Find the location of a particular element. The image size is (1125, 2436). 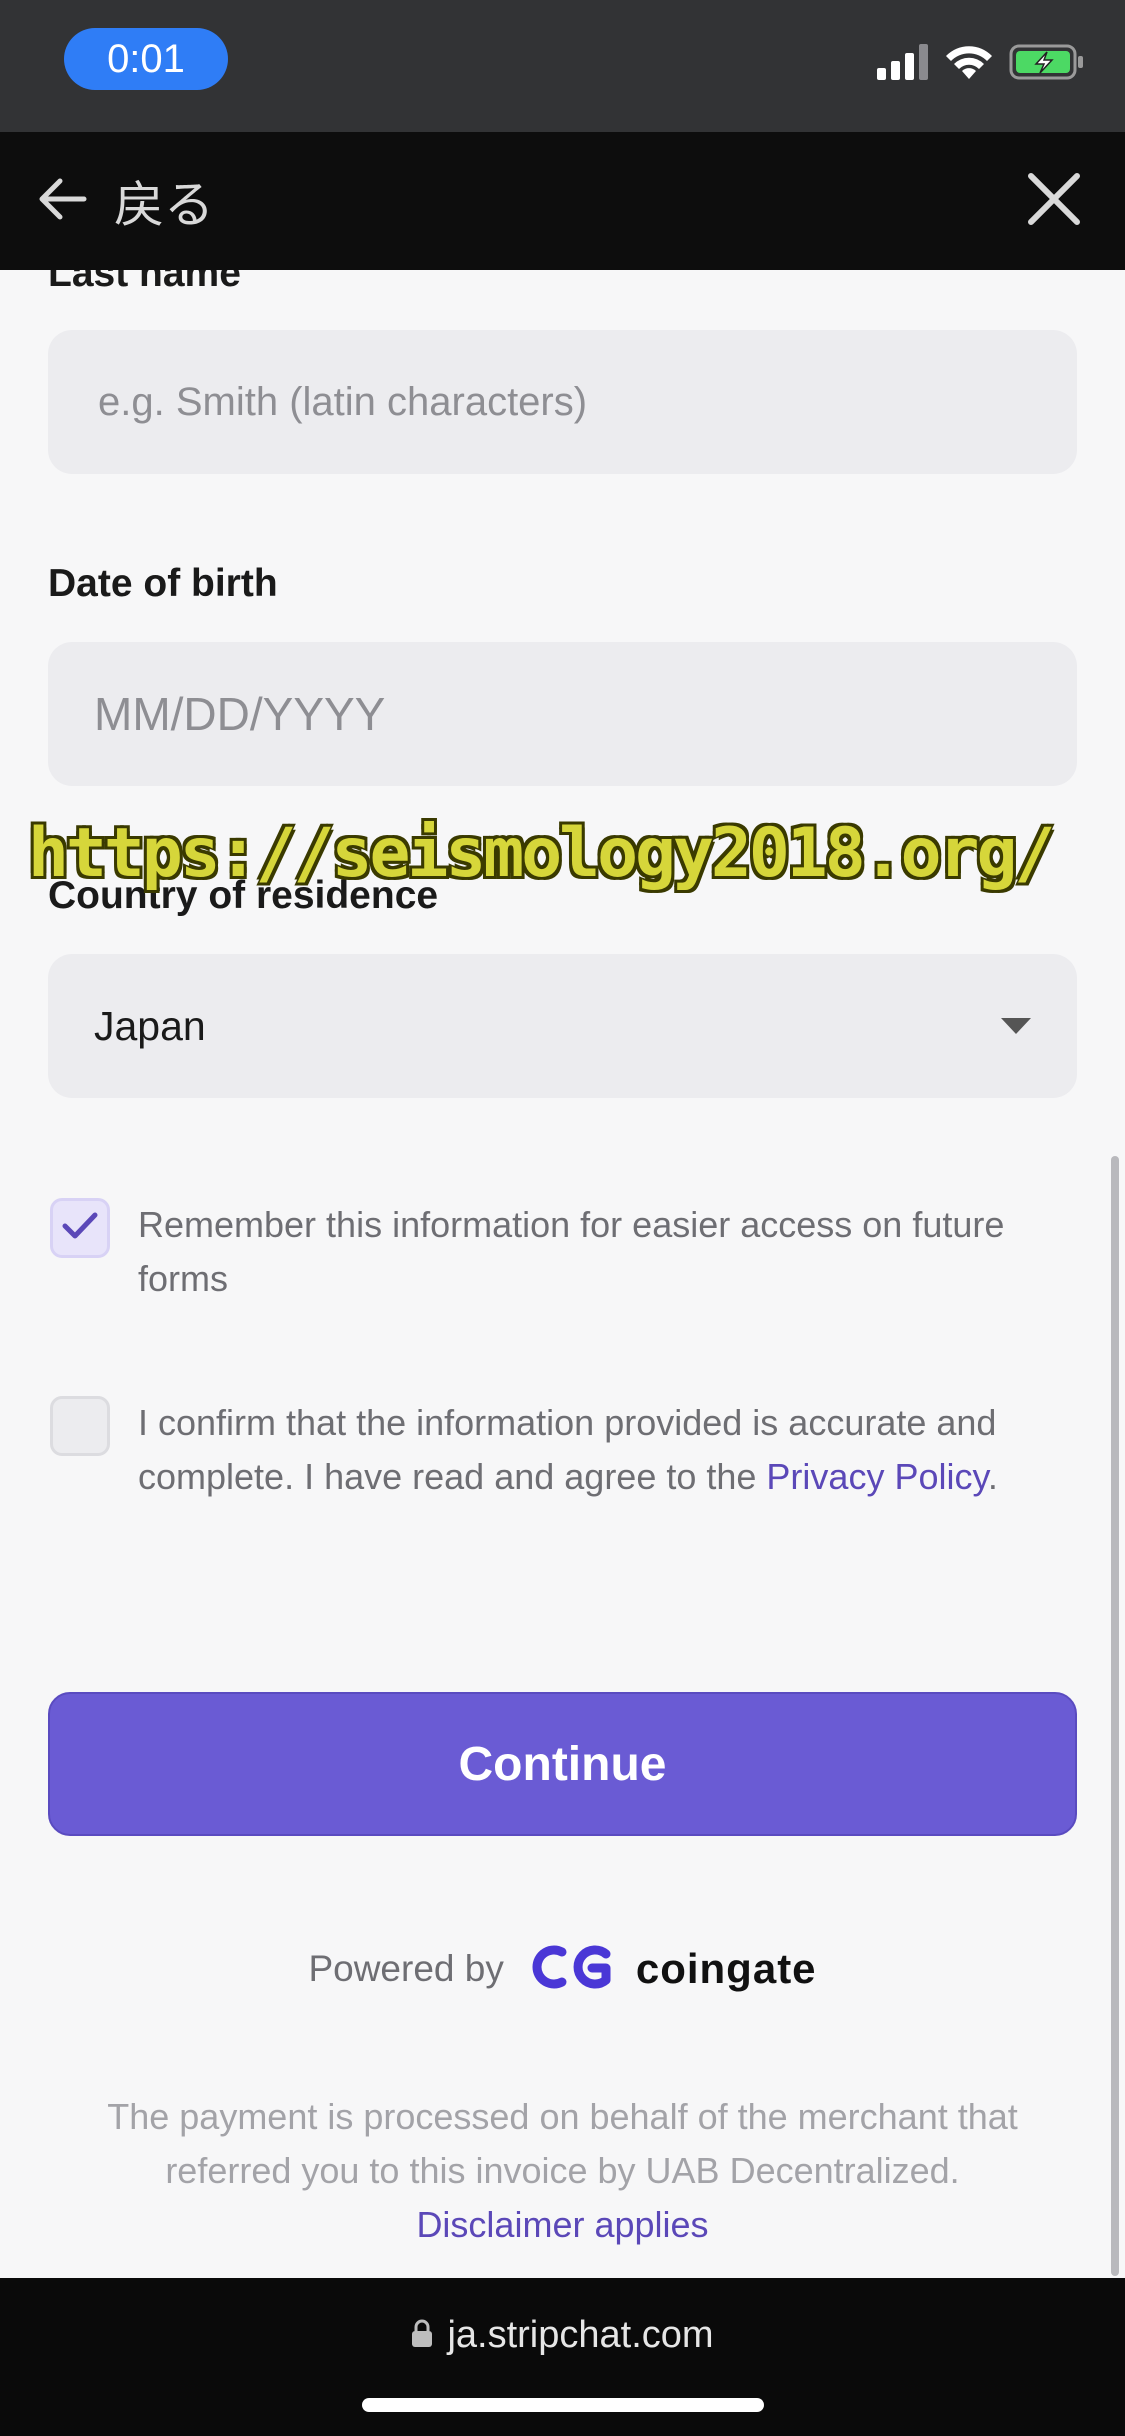

chevron-down-icon is located at coordinates (1016, 1026).